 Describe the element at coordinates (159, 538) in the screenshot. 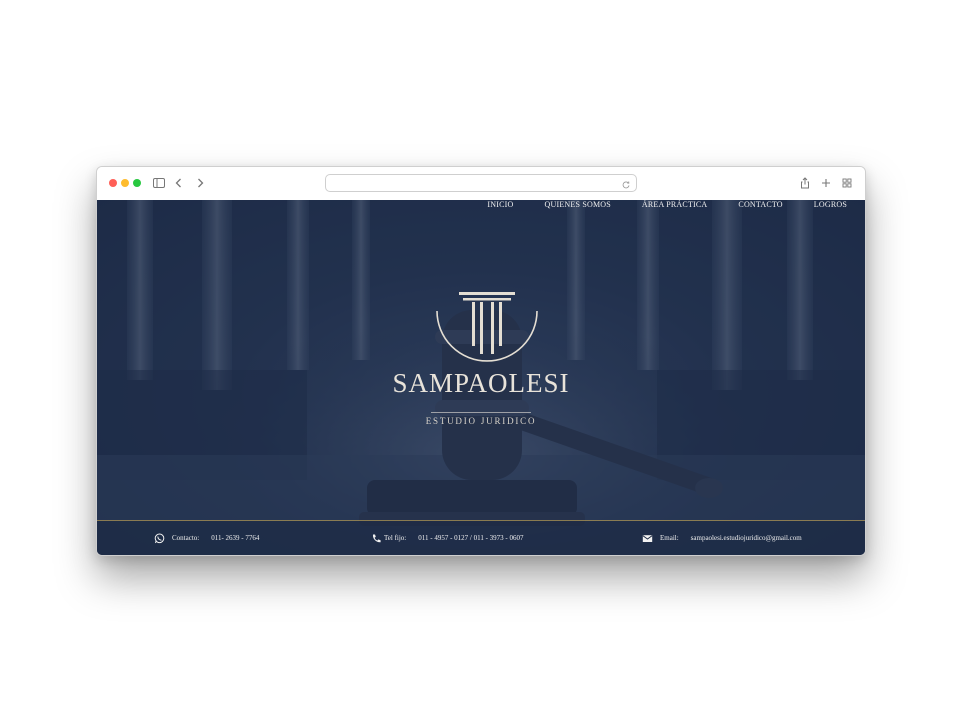

I see `whatsapp-icon` at that location.